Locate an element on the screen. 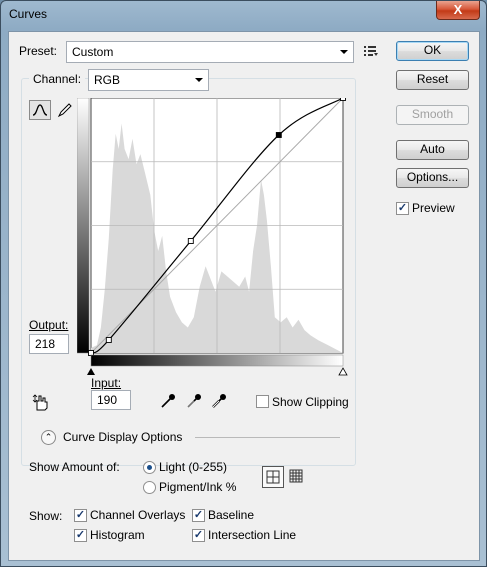 This screenshot has width=487, height=567. on-image-adjust-icon is located at coordinates (42, 402).